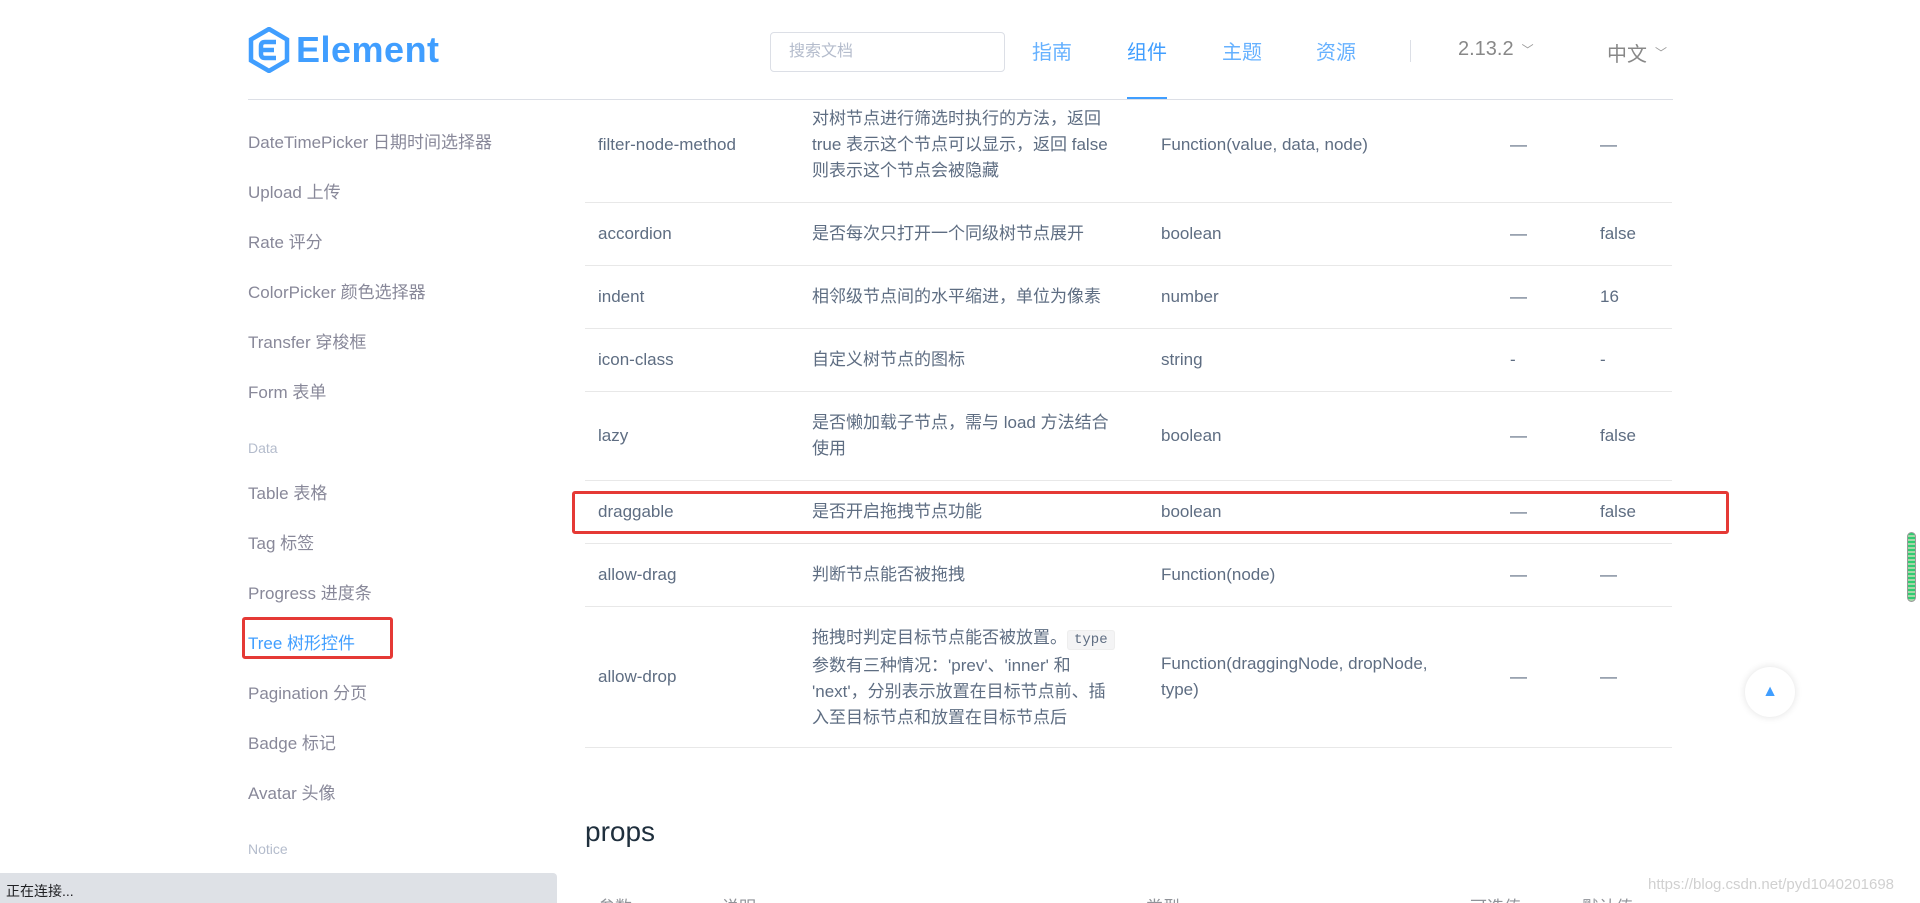 The height and width of the screenshot is (903, 1920). What do you see at coordinates (337, 290) in the screenshot?
I see `sidebar-item-colorpicker: ColorPicker 颜色选择器` at bounding box center [337, 290].